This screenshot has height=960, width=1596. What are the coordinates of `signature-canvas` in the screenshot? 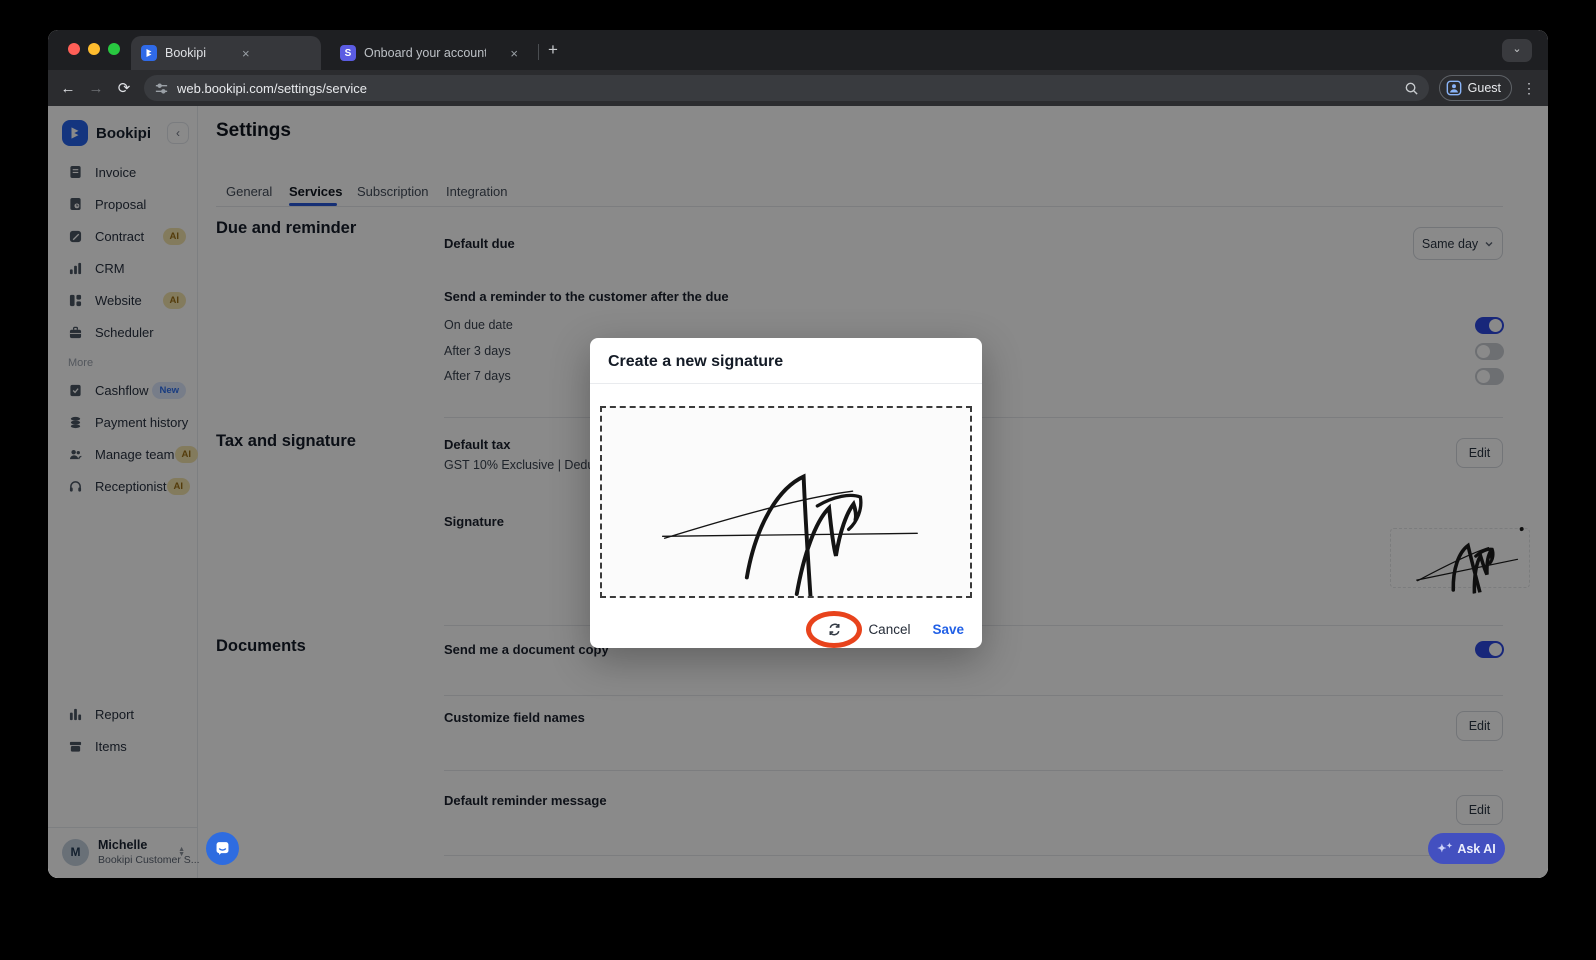 It's located at (786, 502).